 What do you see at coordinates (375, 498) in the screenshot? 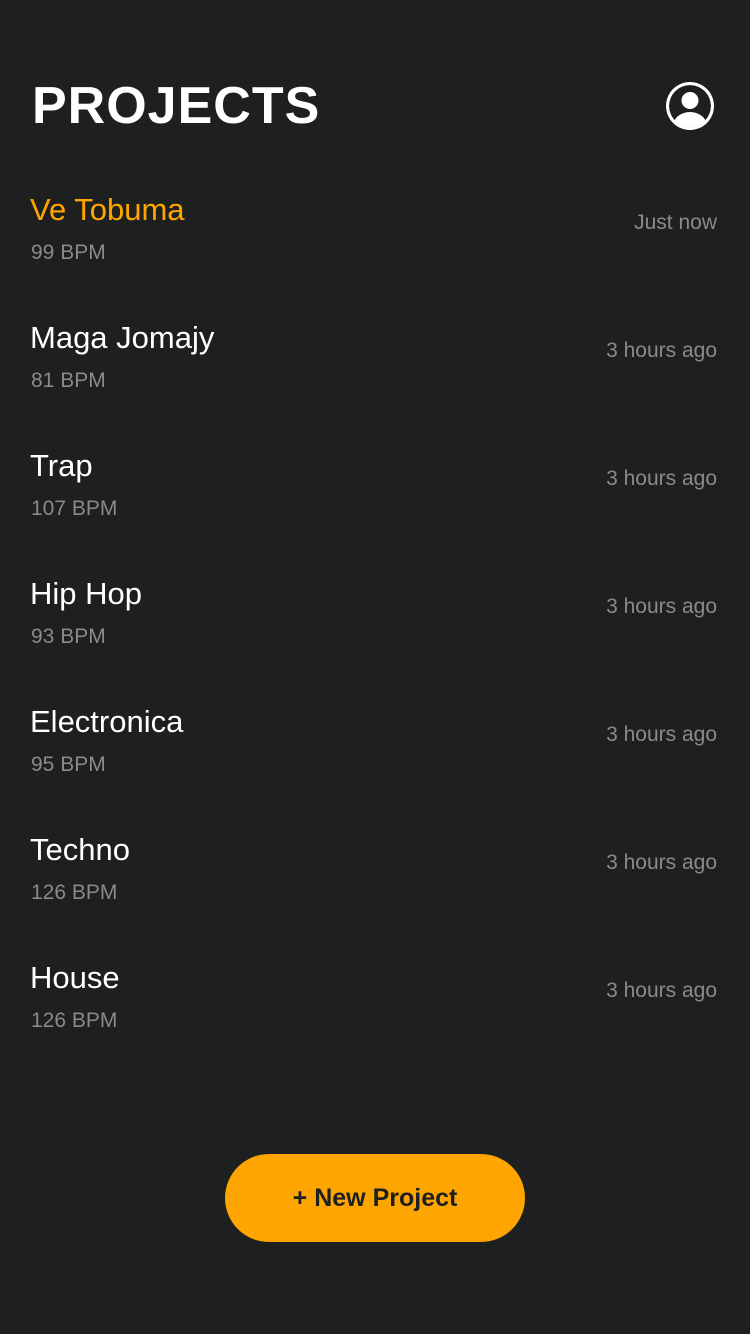
I see `project-item: Trap 107 BPM 3 hours ago` at bounding box center [375, 498].